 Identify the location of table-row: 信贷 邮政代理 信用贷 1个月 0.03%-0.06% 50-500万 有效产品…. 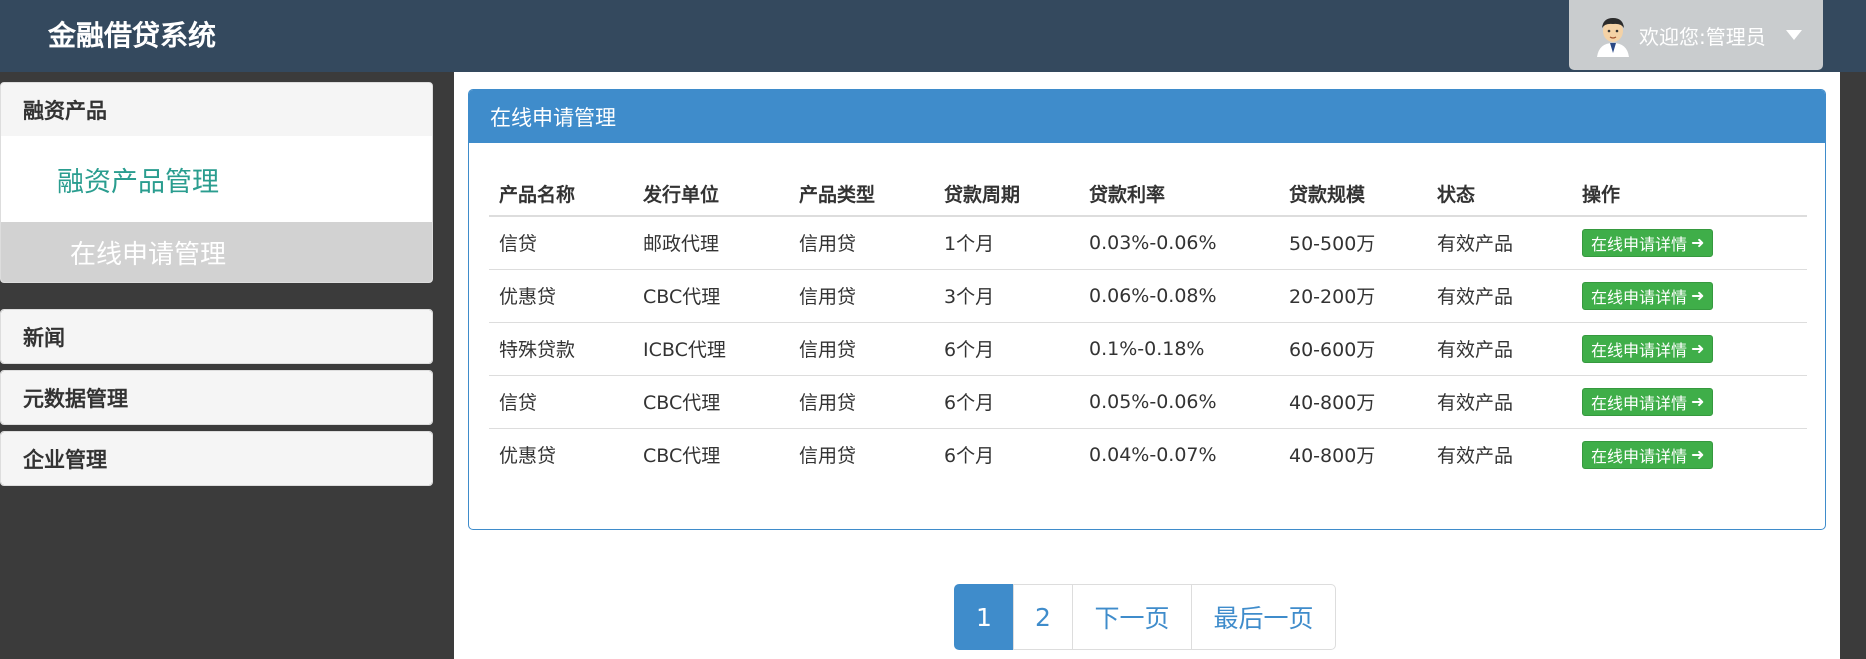
(1148, 243).